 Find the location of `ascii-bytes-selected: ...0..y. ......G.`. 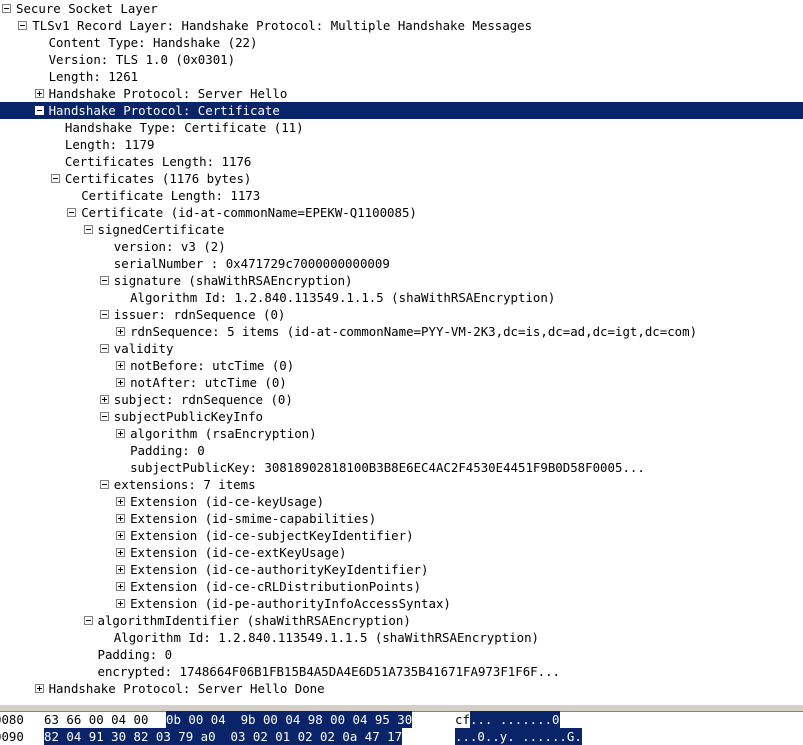

ascii-bytes-selected: ...0..y. ......G. is located at coordinates (518, 736).